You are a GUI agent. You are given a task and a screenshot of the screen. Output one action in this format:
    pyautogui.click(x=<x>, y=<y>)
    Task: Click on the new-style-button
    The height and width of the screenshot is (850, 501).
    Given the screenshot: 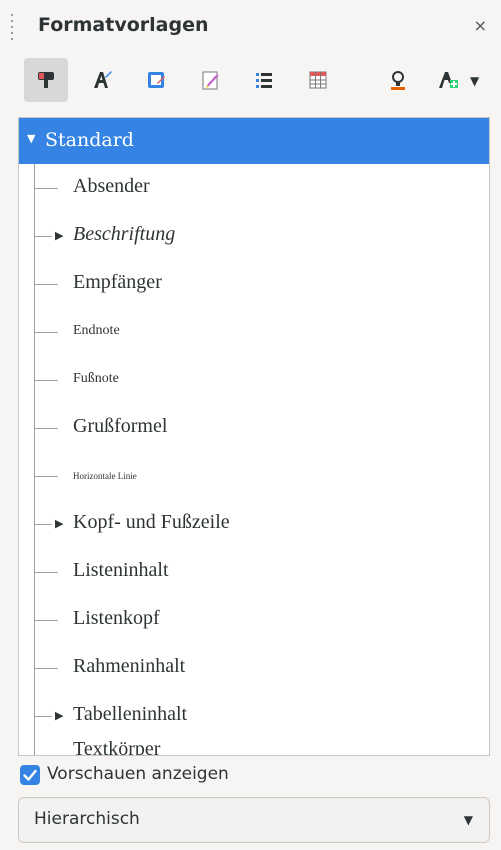 What is the action you would take?
    pyautogui.click(x=448, y=80)
    